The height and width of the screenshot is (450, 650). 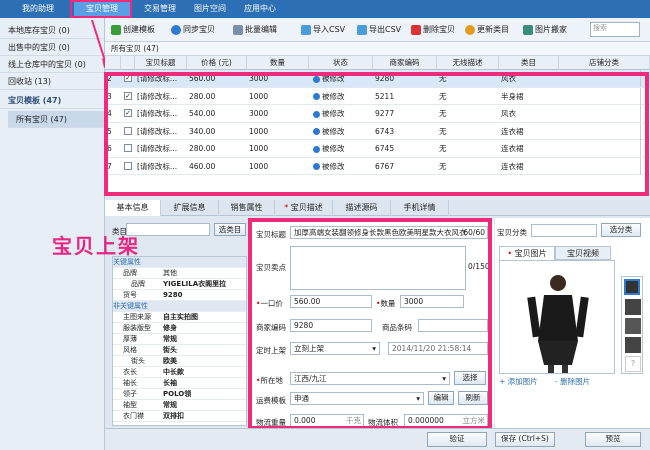 I want to click on preview-button: 预览, so click(x=613, y=439).